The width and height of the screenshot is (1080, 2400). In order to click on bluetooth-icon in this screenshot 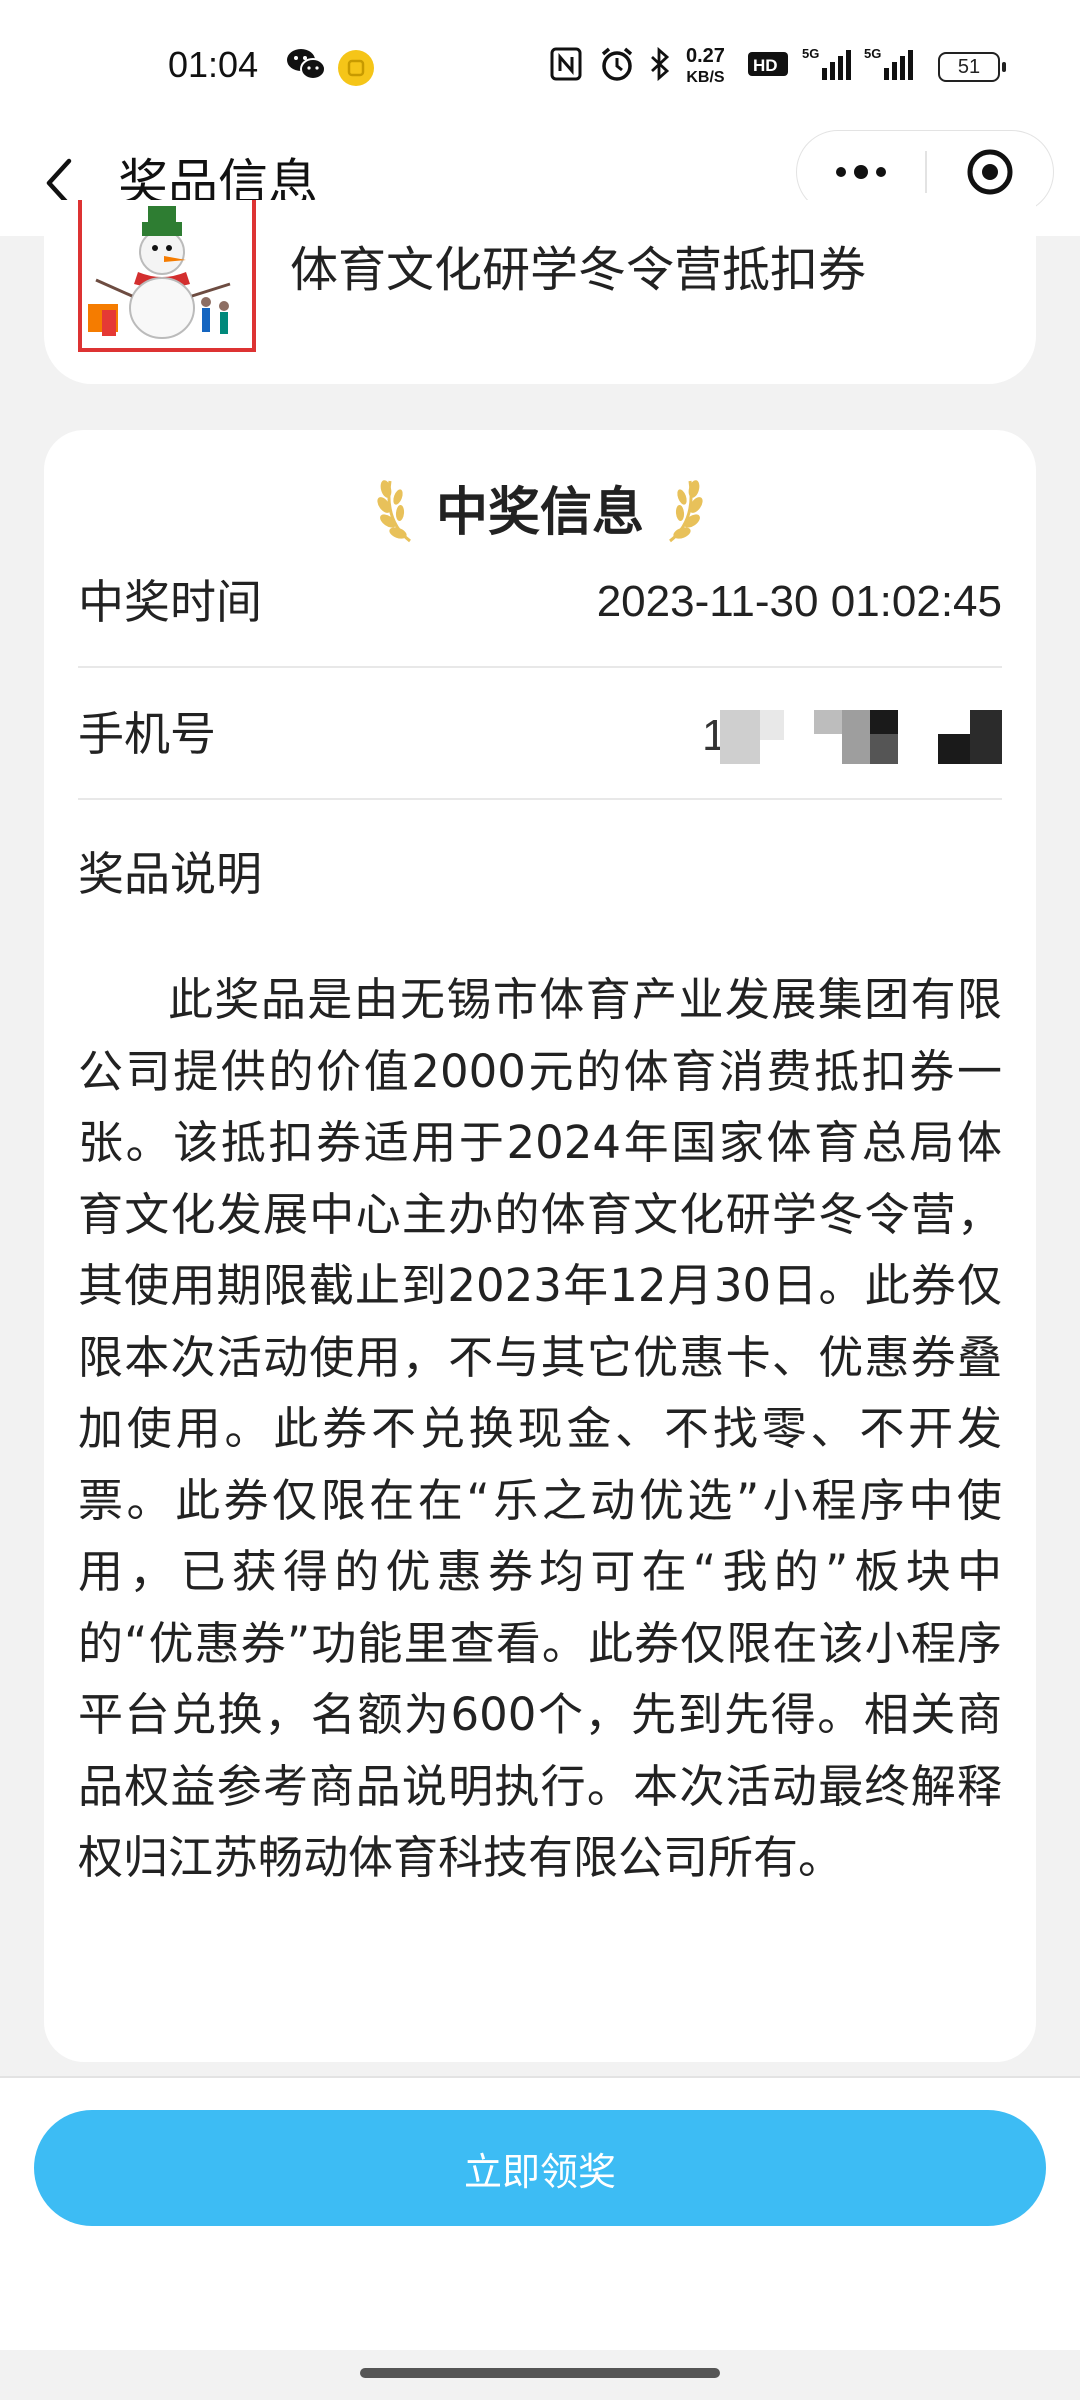, I will do `click(660, 64)`.